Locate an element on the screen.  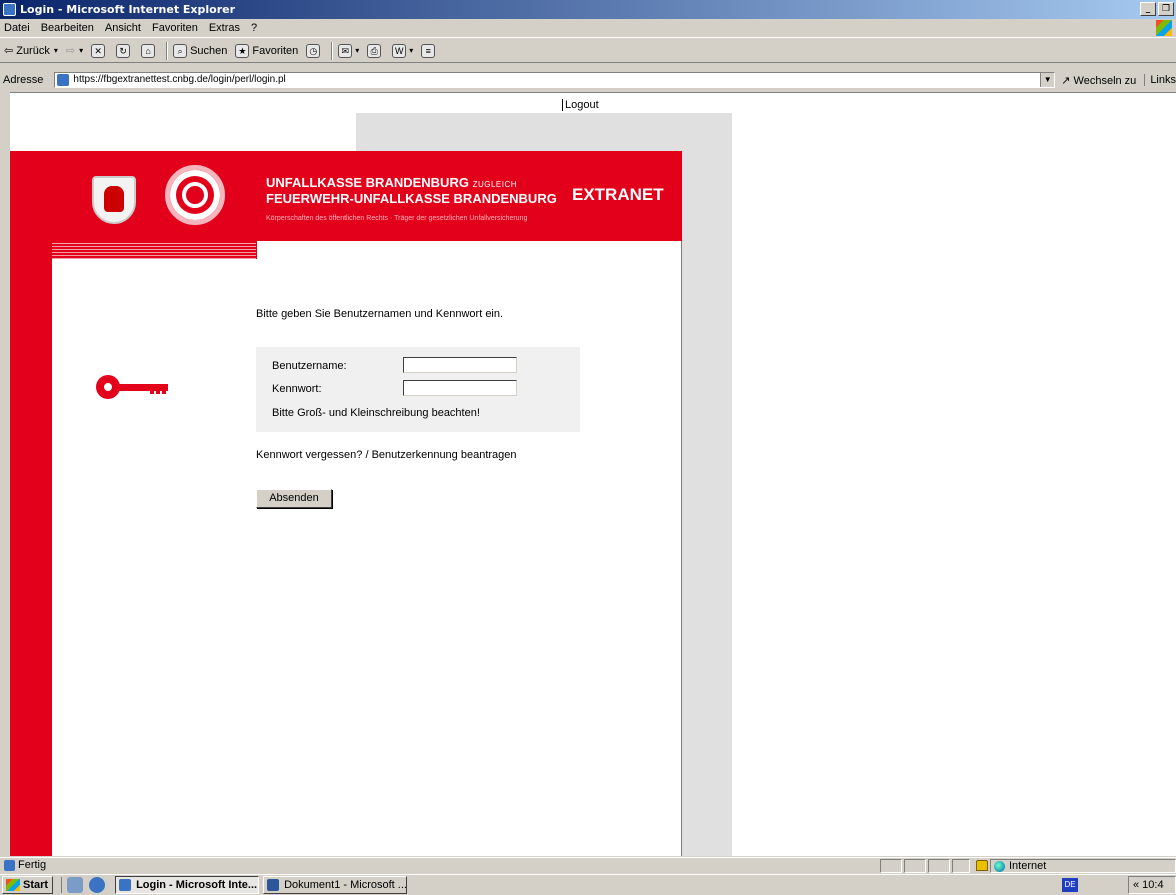
favorites-label: Favoriten is located at coordinates (275, 50).